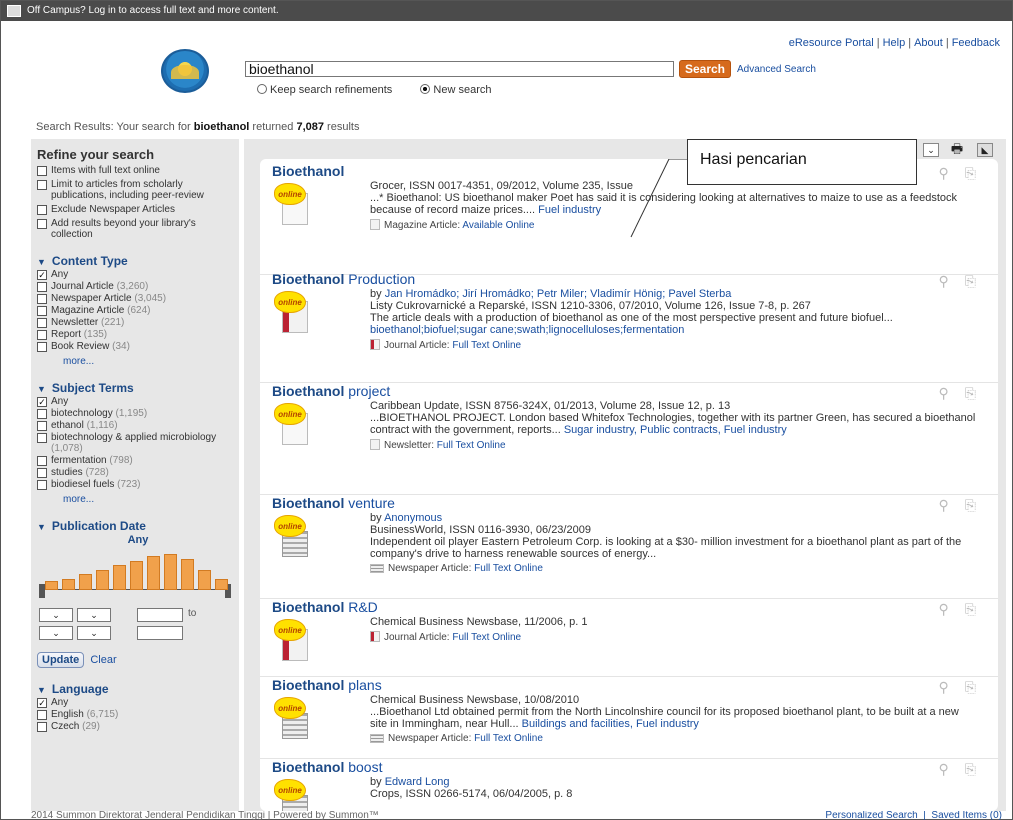 Image resolution: width=1013 pixels, height=820 pixels. Describe the element at coordinates (327, 767) in the screenshot. I see `result-title-link: Bioethanol boost` at that location.